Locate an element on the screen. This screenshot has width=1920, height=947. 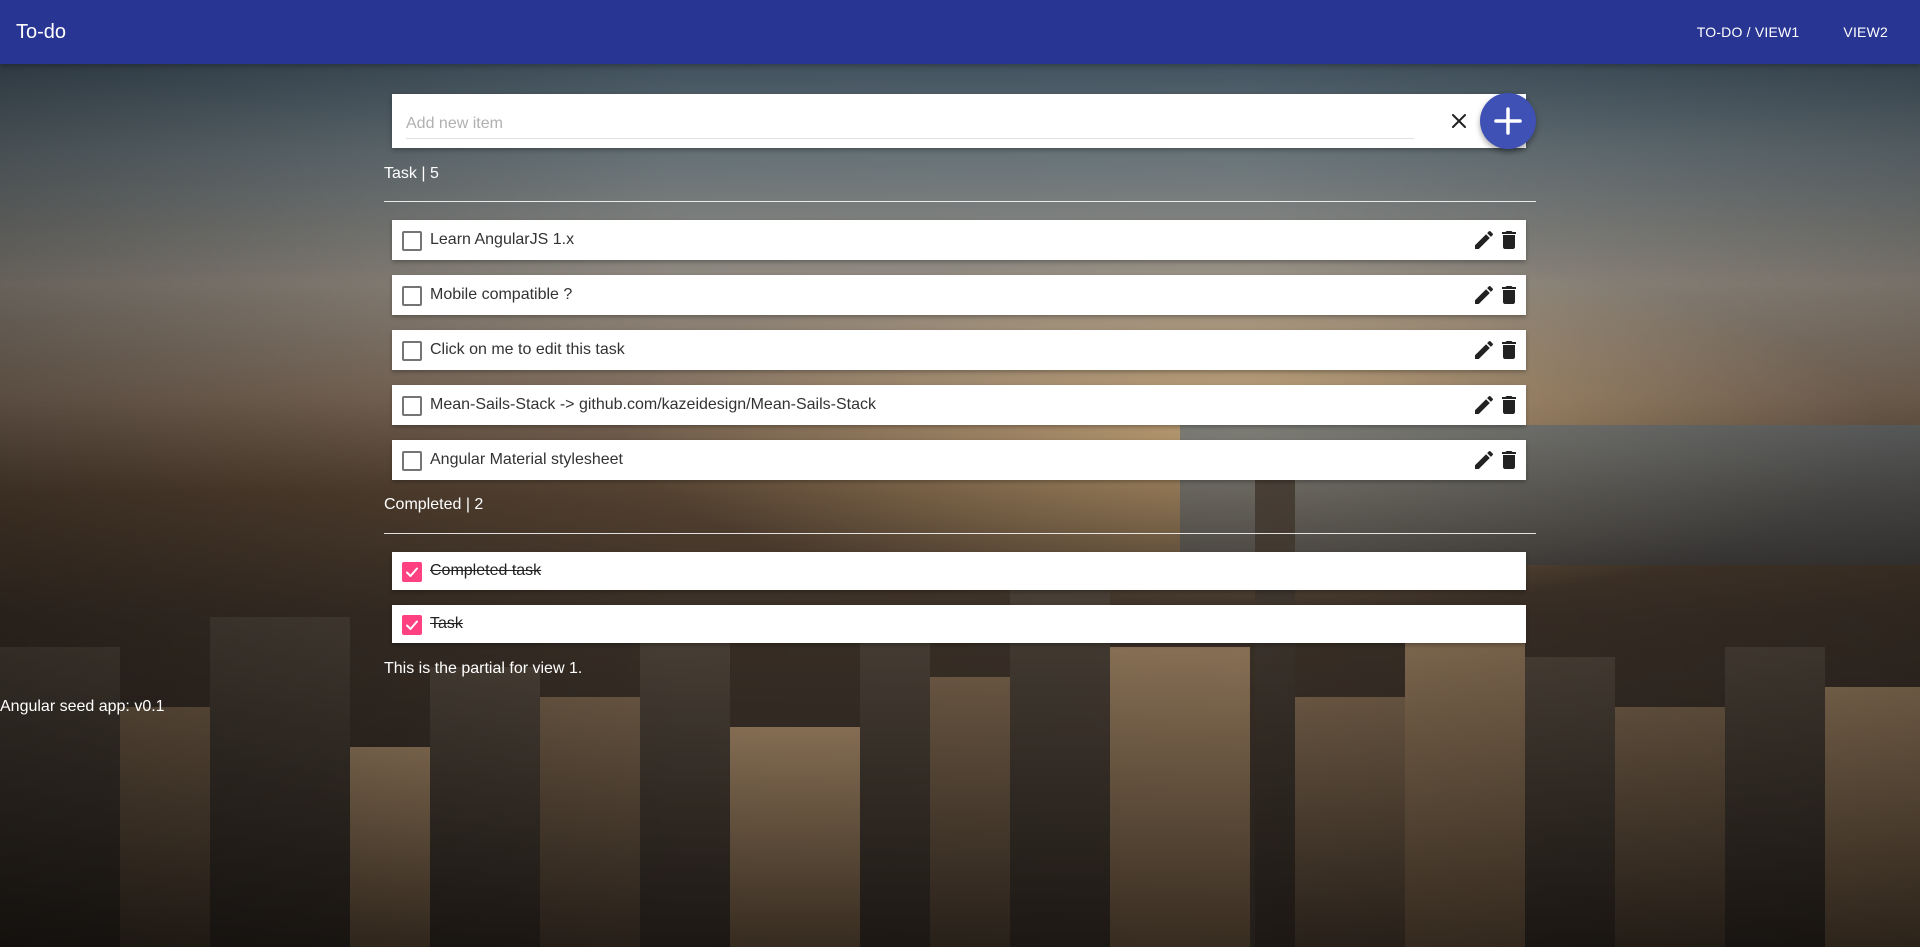
completed-task-label: Task is located at coordinates (446, 624).